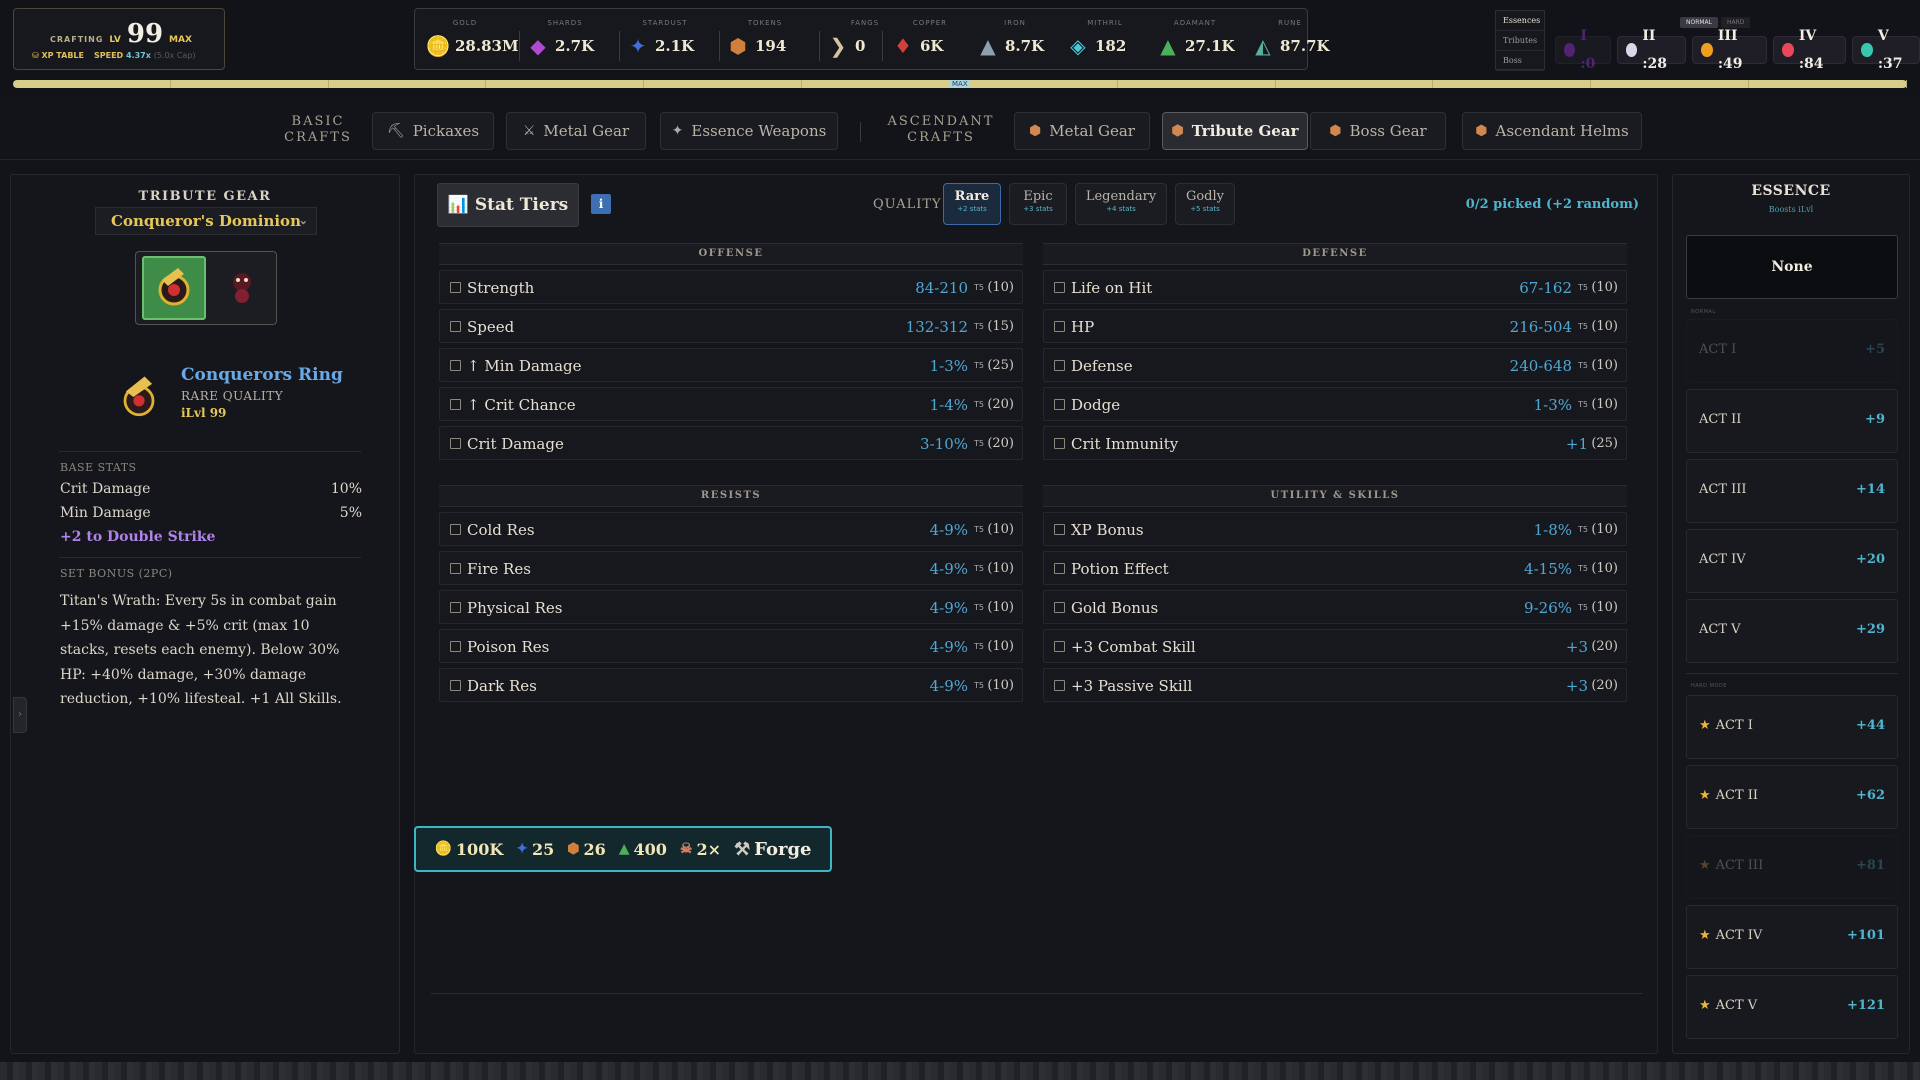  Describe the element at coordinates (1305, 46) in the screenshot. I see `resource-value: 87.7K` at that location.